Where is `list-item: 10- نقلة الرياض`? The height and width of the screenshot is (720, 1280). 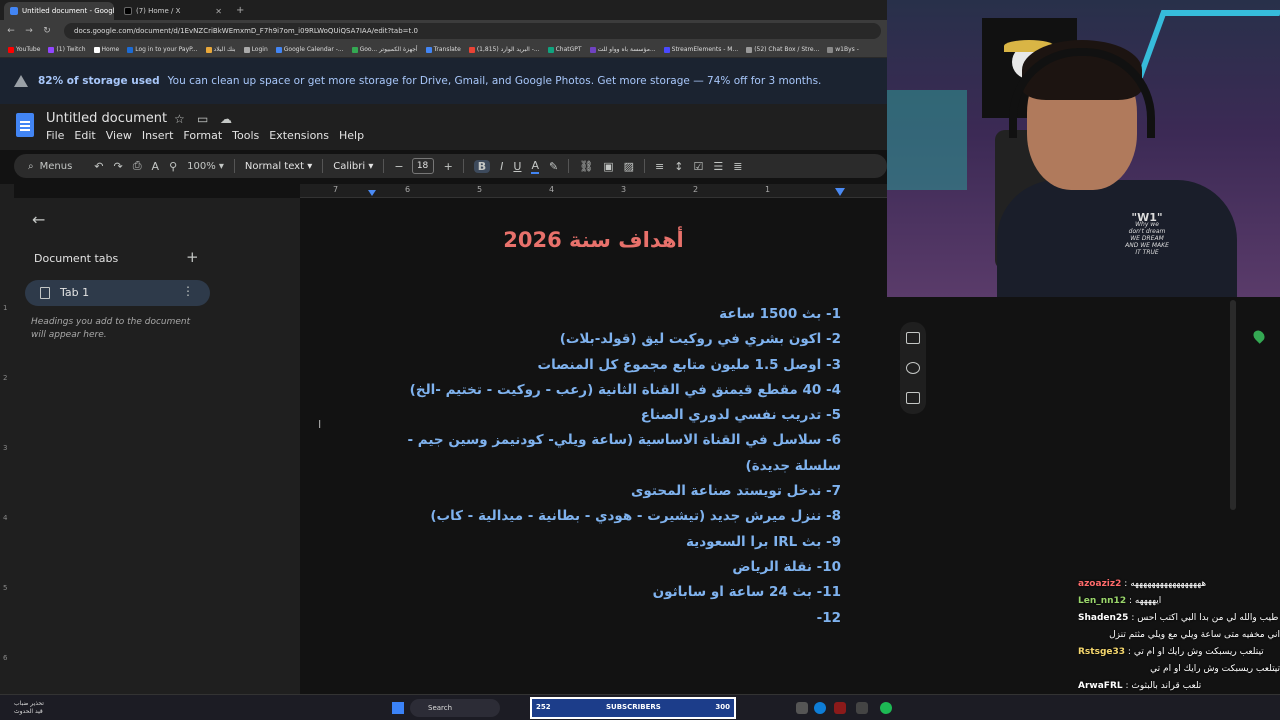
list-item: 10- نقلة الرياض is located at coordinates (616, 567).